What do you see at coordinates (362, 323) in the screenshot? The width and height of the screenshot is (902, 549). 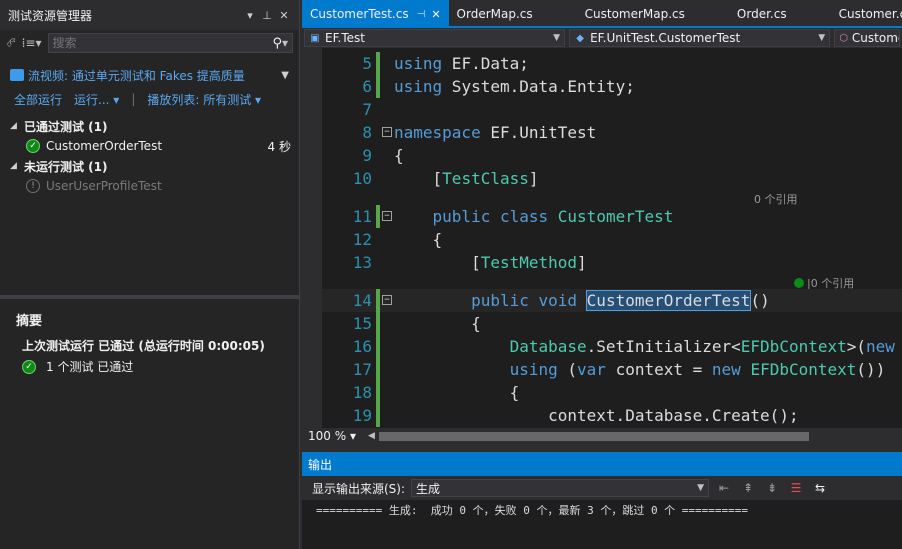 I see `line-number: 15` at bounding box center [362, 323].